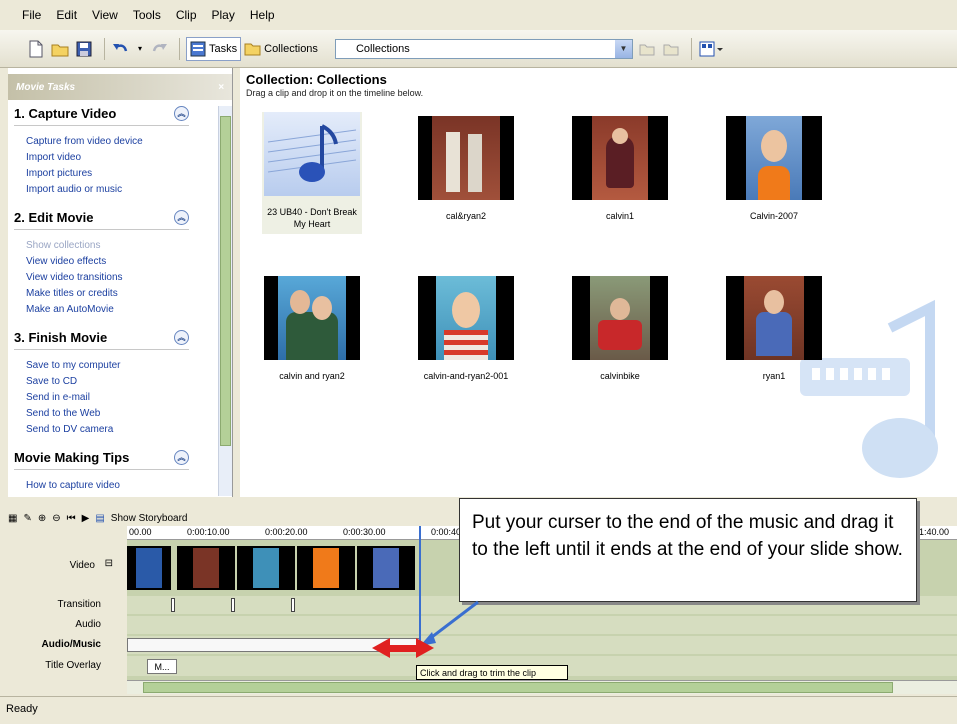 This screenshot has height=724, width=957. Describe the element at coordinates (36, 49) in the screenshot. I see `new-project-icon` at that location.